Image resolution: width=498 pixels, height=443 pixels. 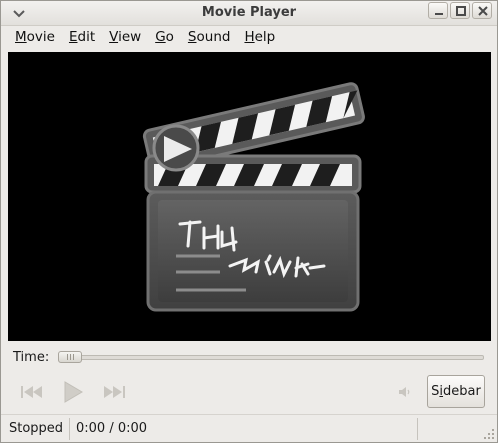 I want to click on window-controls, so click(x=460, y=10).